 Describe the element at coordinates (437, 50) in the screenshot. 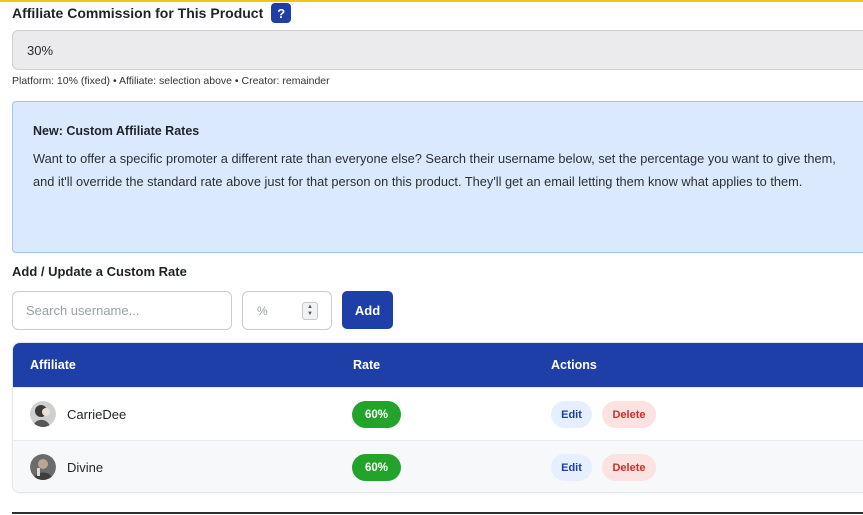

I see `commission-select: 30%` at that location.